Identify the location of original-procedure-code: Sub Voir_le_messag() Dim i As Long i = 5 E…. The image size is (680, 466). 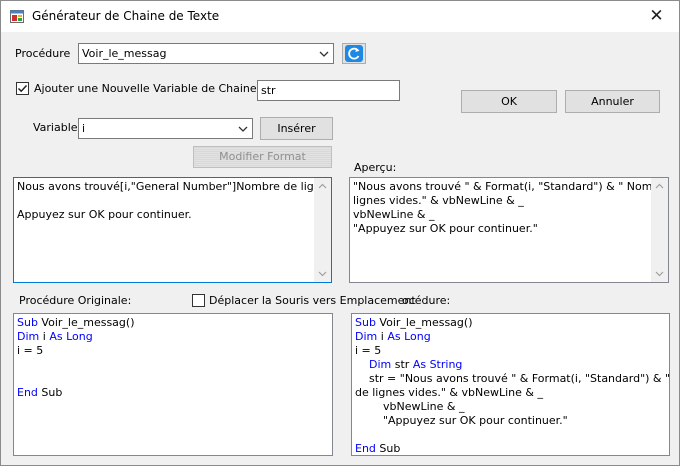
(76, 358).